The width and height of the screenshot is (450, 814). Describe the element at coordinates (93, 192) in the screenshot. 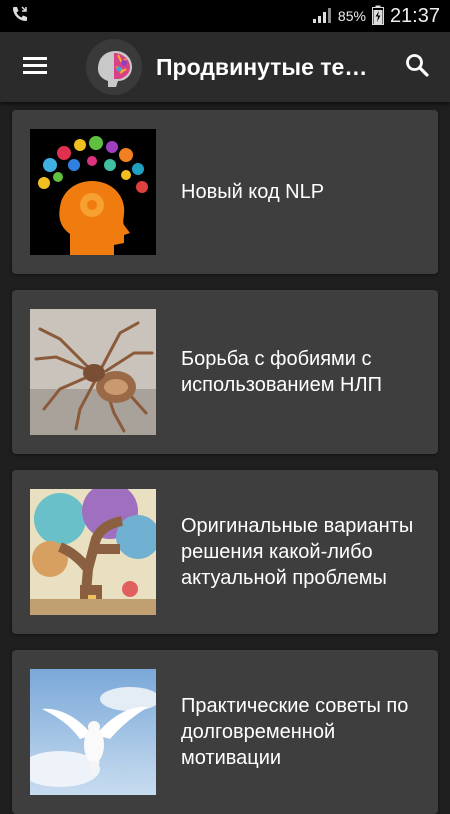

I see `article-thumbnail-head-icons` at that location.